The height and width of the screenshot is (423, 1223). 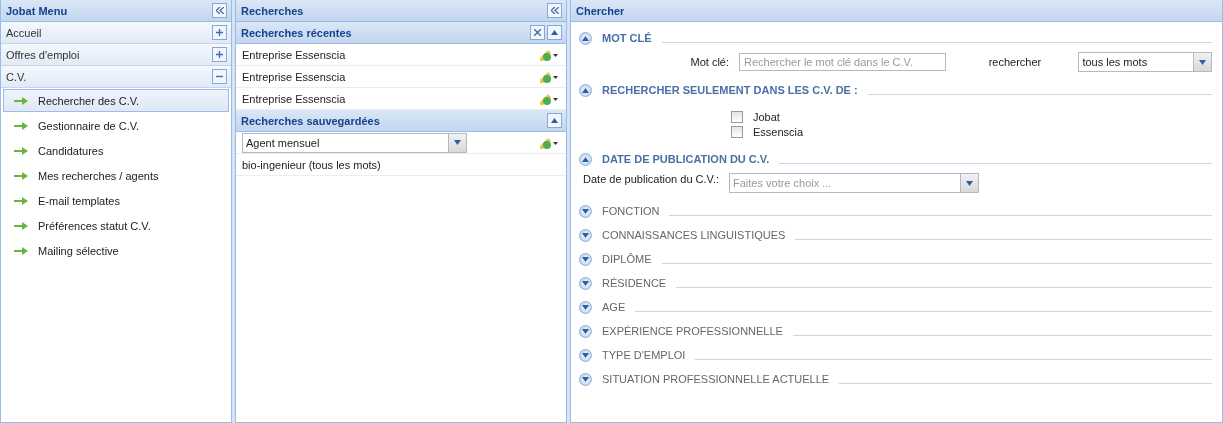 What do you see at coordinates (116, 200) in the screenshot?
I see `menu-item: E-mail templates` at bounding box center [116, 200].